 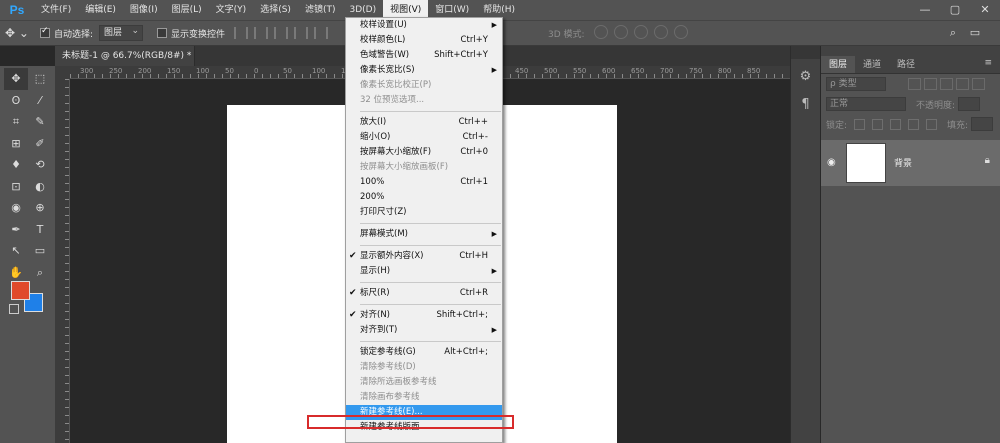 What do you see at coordinates (16, 144) in the screenshot?
I see `tool-6-icon: ⊞` at bounding box center [16, 144].